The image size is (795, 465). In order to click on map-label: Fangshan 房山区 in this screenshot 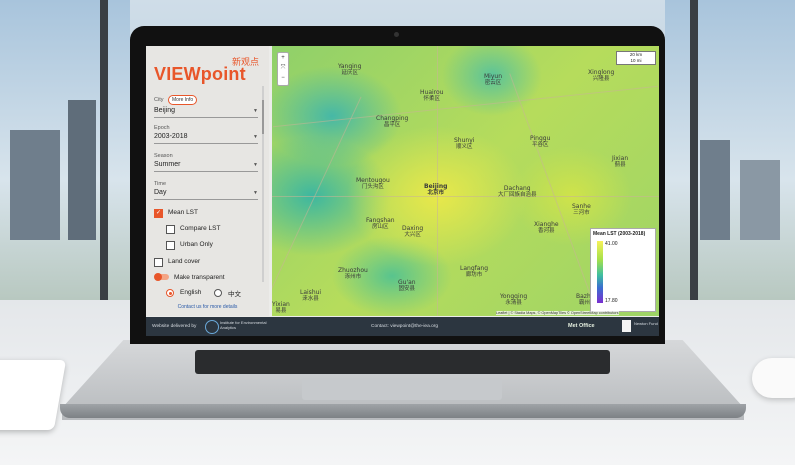, I will do `click(380, 224)`.